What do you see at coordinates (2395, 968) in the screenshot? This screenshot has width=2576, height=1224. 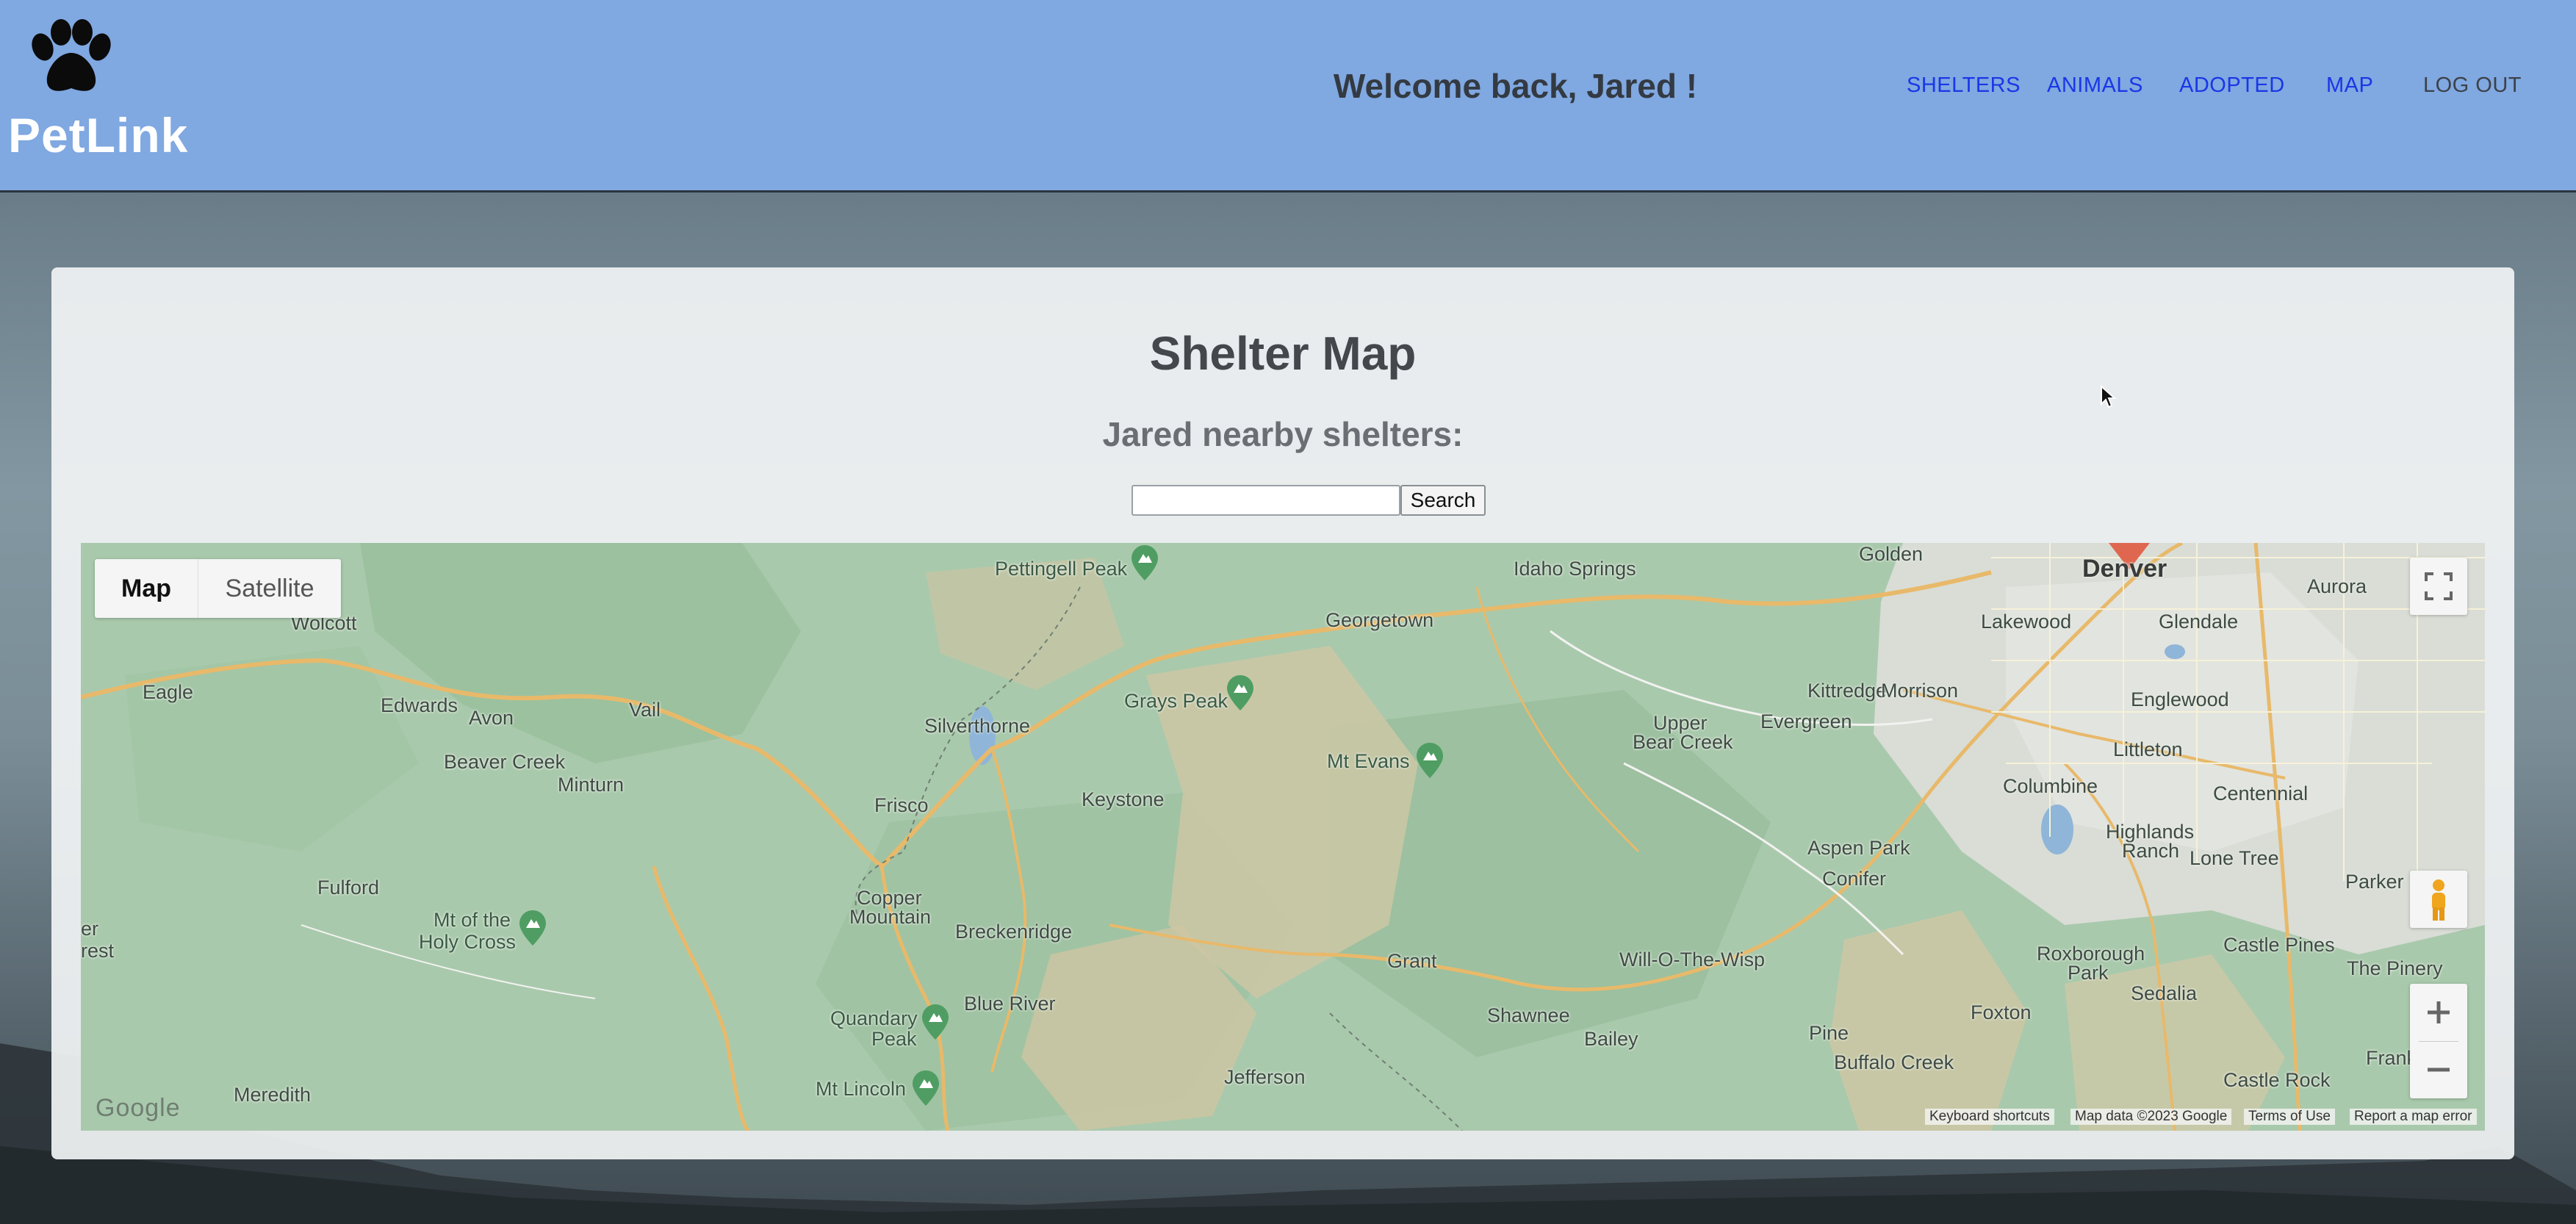 I see `map-label: The Pinery` at bounding box center [2395, 968].